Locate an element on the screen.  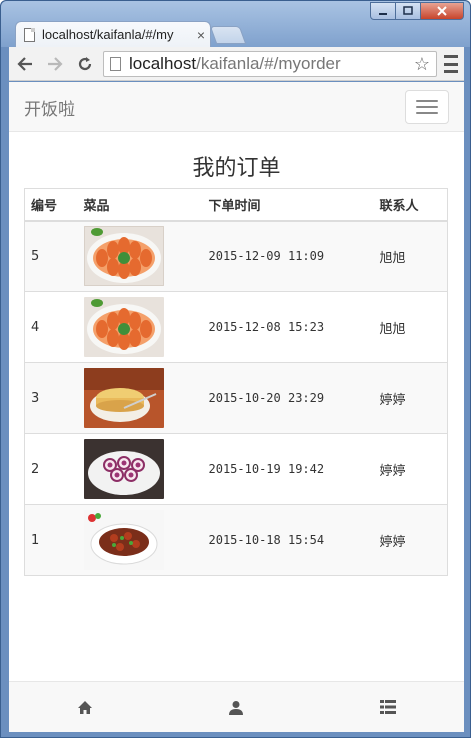
nav-toggle-button is located at coordinates (427, 107).